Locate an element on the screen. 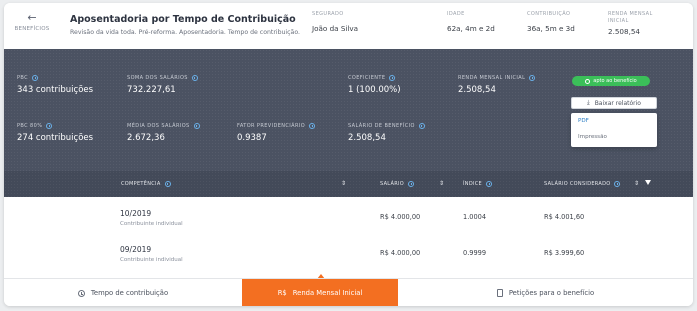 The width and height of the screenshot is (697, 311). header-idade-value: 62a, 4m e 2d is located at coordinates (471, 28).